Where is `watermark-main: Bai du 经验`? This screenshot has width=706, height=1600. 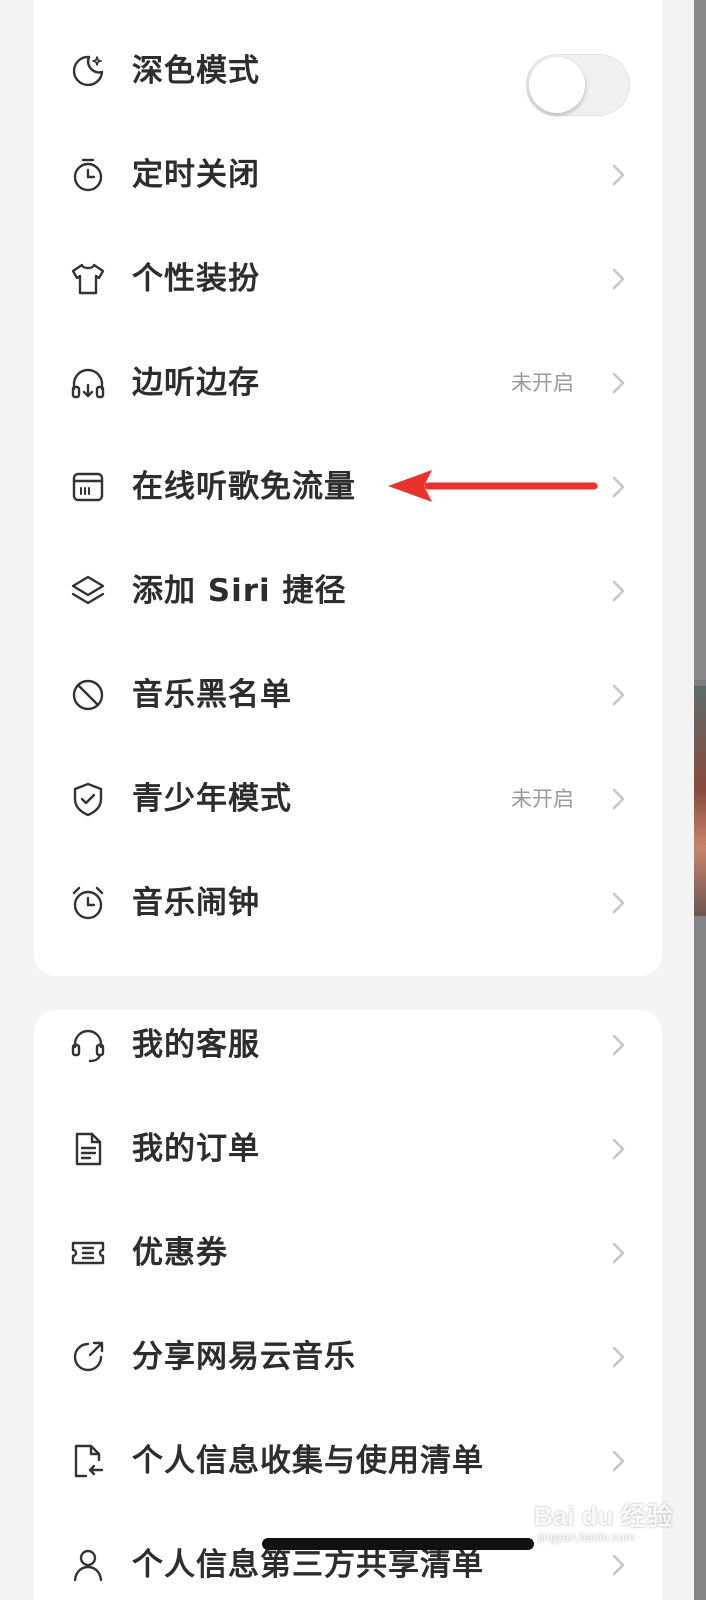 watermark-main: Bai du 经验 is located at coordinates (603, 1516).